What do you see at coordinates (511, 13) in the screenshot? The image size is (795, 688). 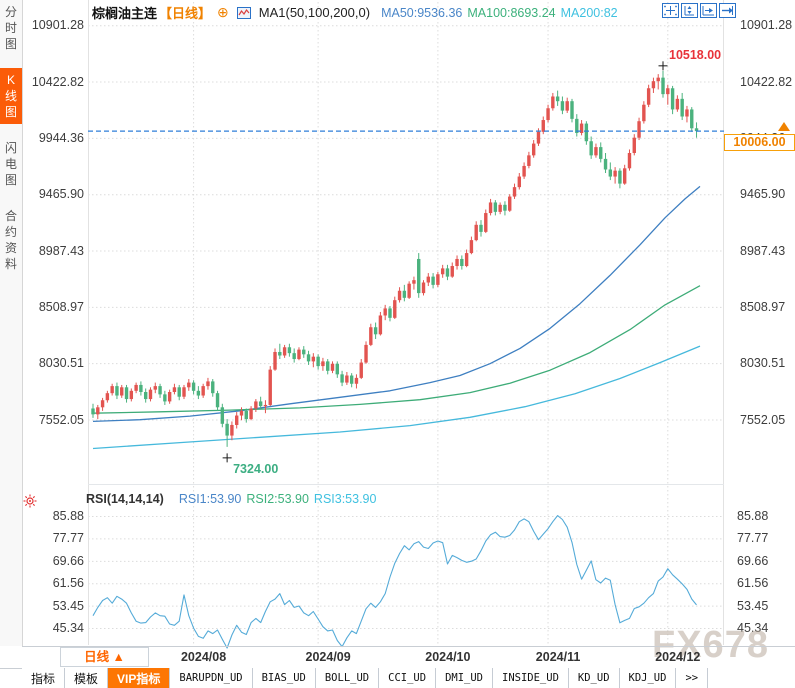 I see `ma-value-label: MA100:8693.24` at bounding box center [511, 13].